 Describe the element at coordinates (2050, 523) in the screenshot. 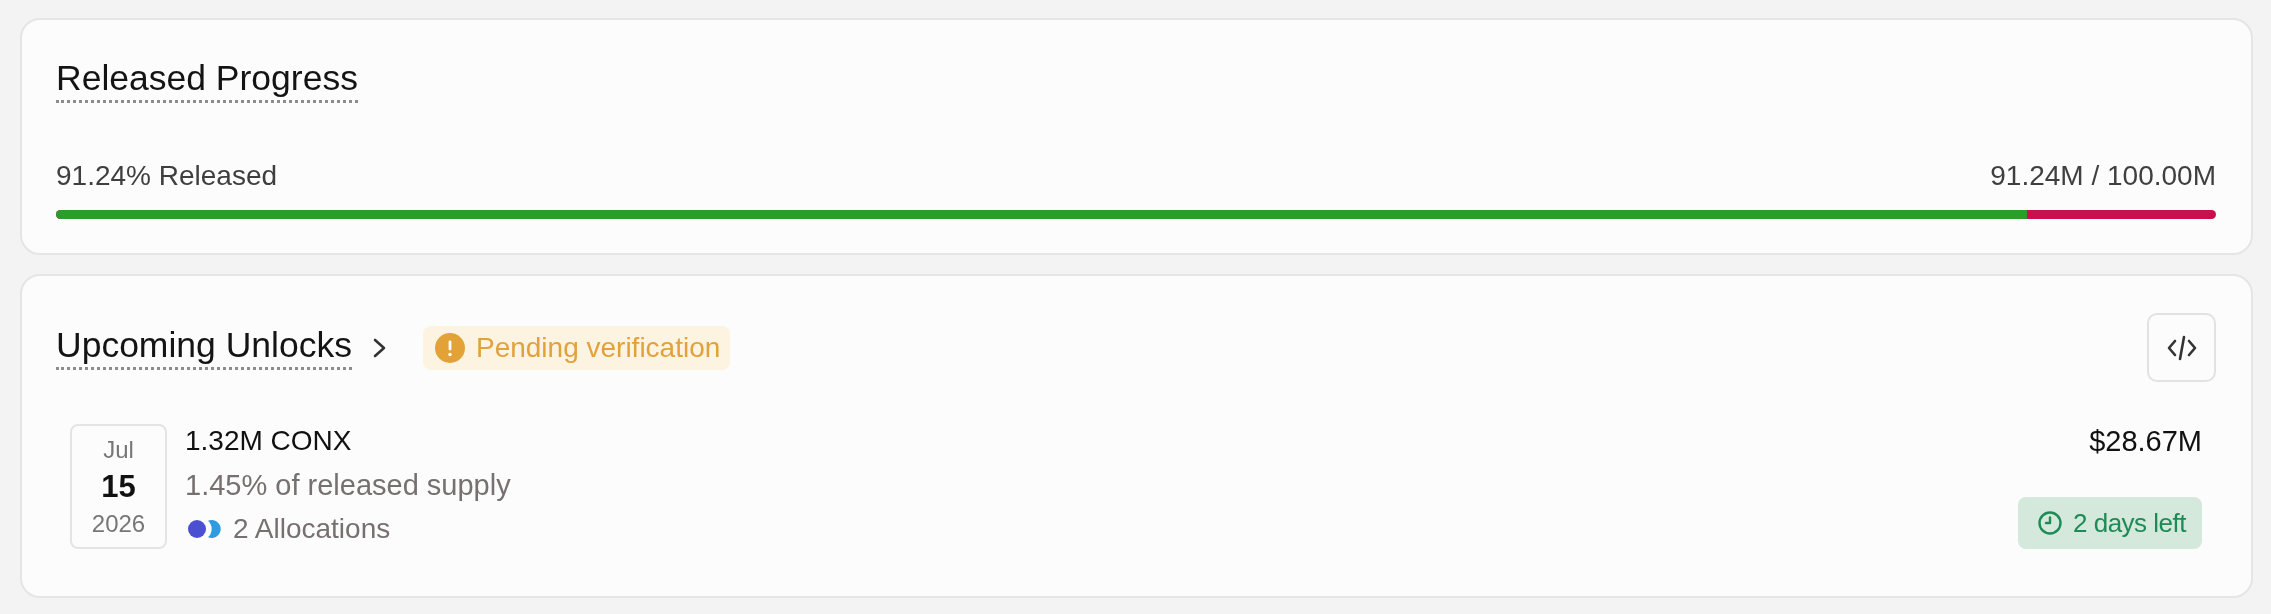

I see `clock-icon` at that location.